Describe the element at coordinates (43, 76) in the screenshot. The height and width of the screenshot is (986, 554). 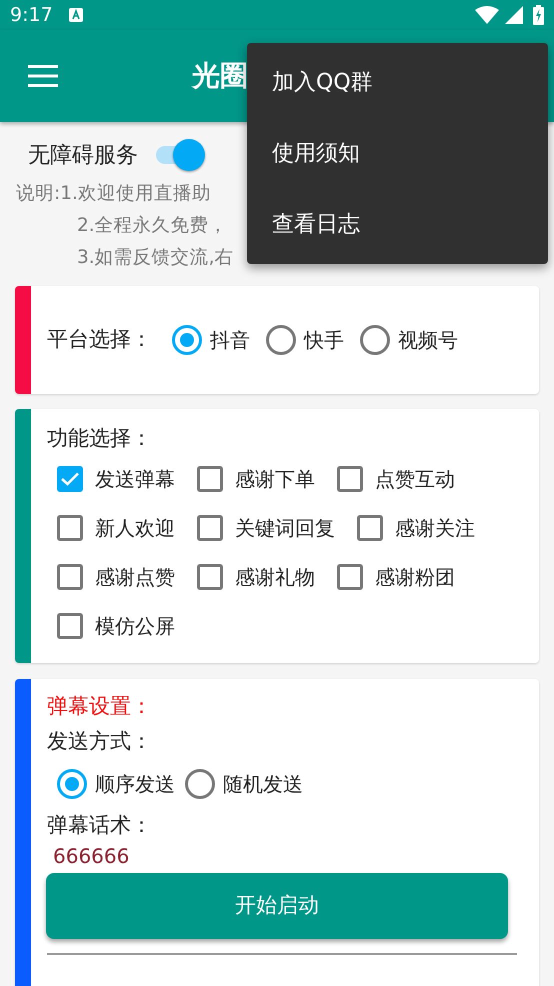
I see `menu-icon` at that location.